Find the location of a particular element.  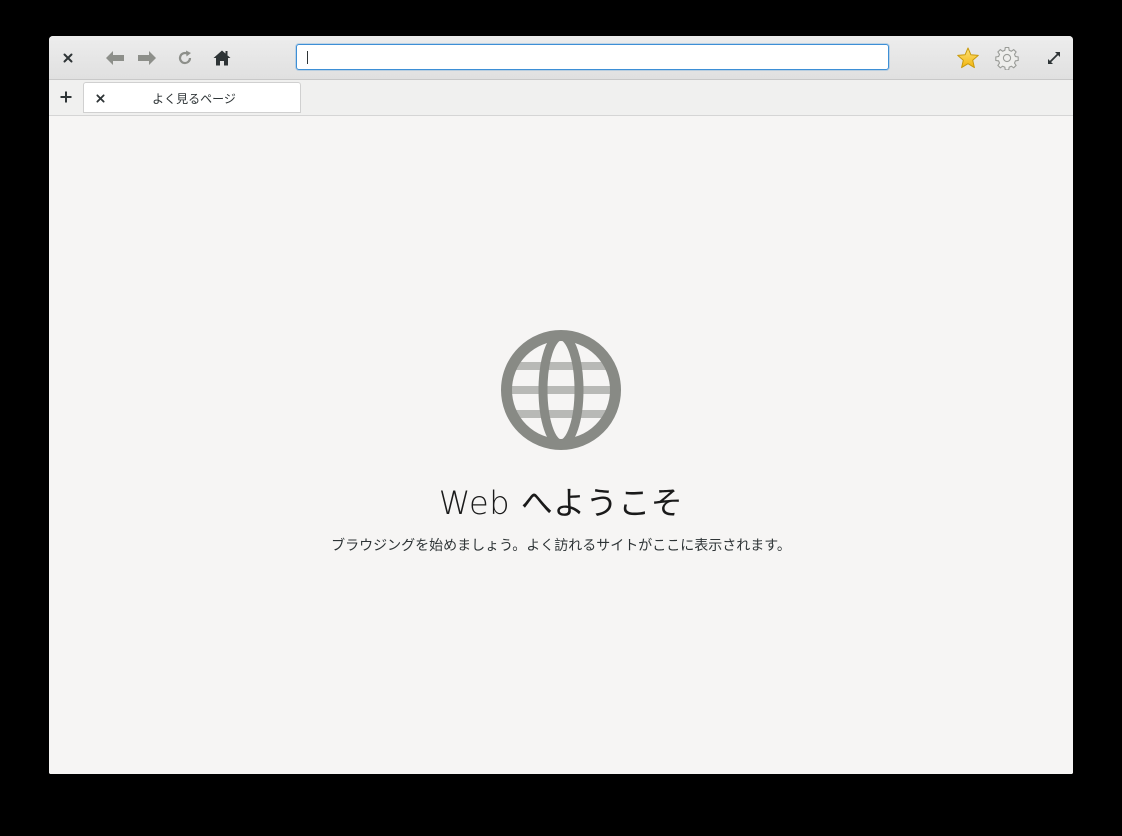

arrow-right-icon is located at coordinates (147, 58).